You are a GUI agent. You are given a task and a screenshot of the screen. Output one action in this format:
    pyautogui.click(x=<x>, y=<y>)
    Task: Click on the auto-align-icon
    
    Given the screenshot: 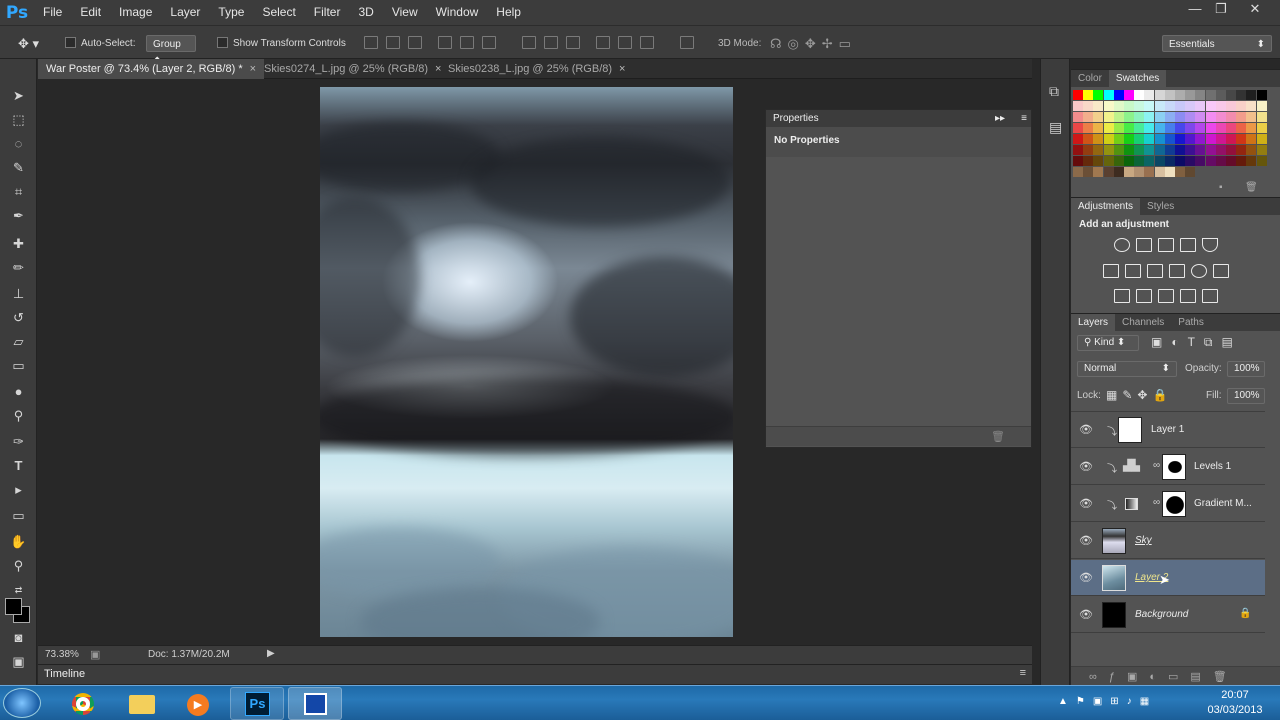 What is the action you would take?
    pyautogui.click(x=687, y=42)
    